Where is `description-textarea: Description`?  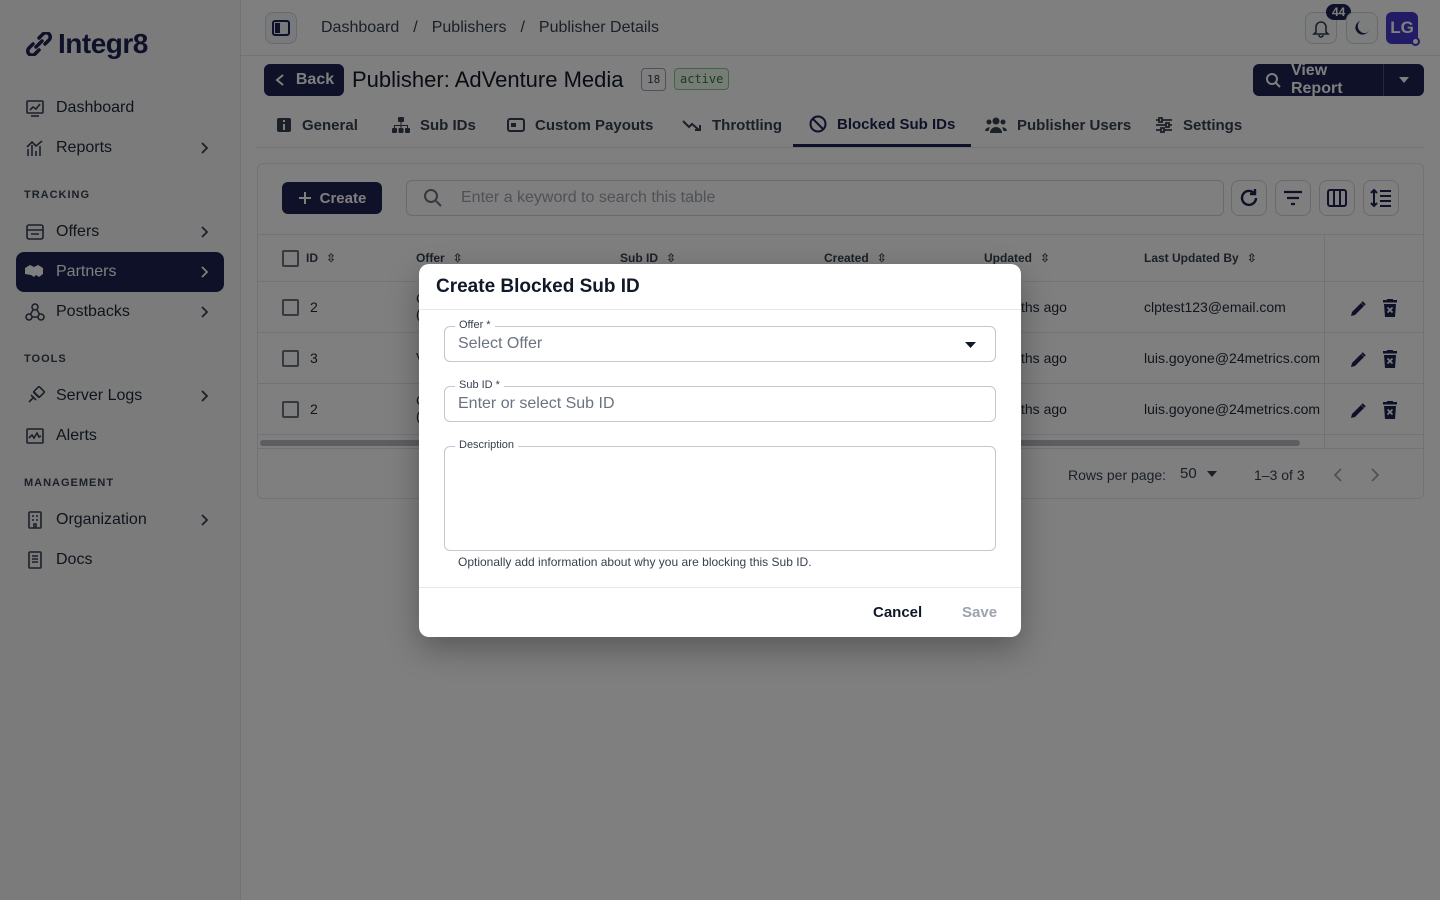 description-textarea: Description is located at coordinates (720, 495).